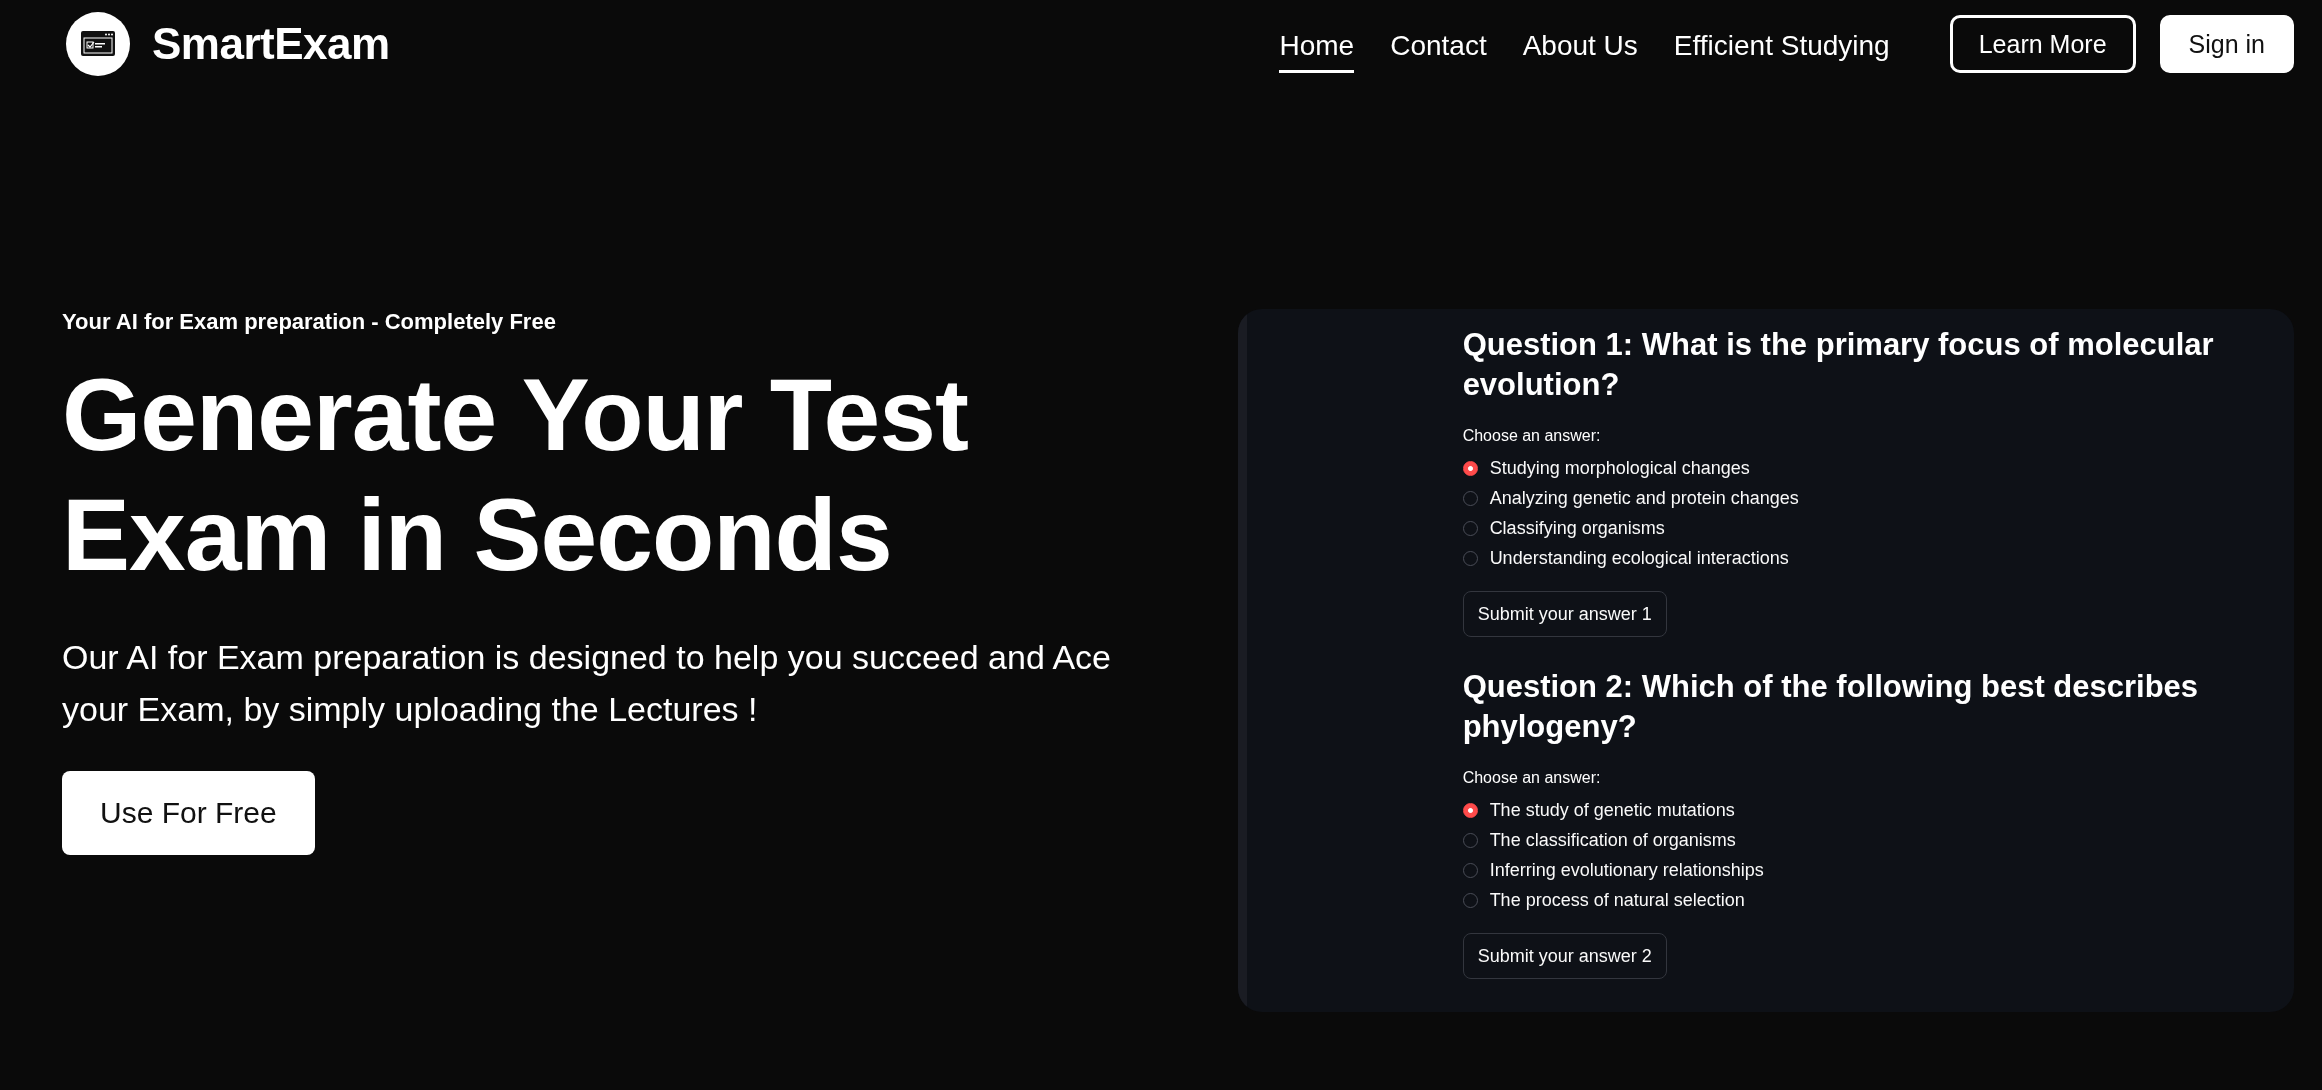  What do you see at coordinates (1619, 468) in the screenshot?
I see `option-label: Studying morphological changes` at bounding box center [1619, 468].